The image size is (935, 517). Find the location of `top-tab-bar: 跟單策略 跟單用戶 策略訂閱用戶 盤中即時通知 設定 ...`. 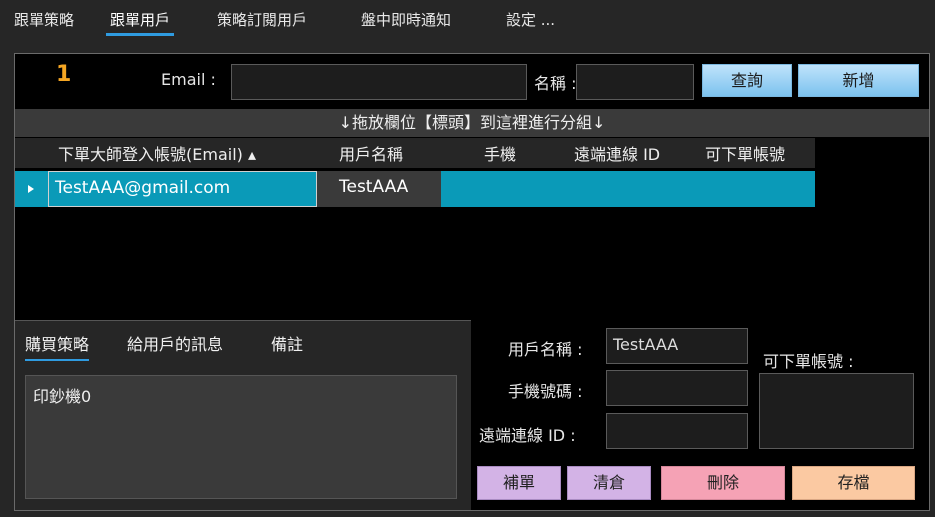

top-tab-bar: 跟單策略 跟單用戶 策略訂閱用戶 盤中即時通知 設定 ... is located at coordinates (467, 22).